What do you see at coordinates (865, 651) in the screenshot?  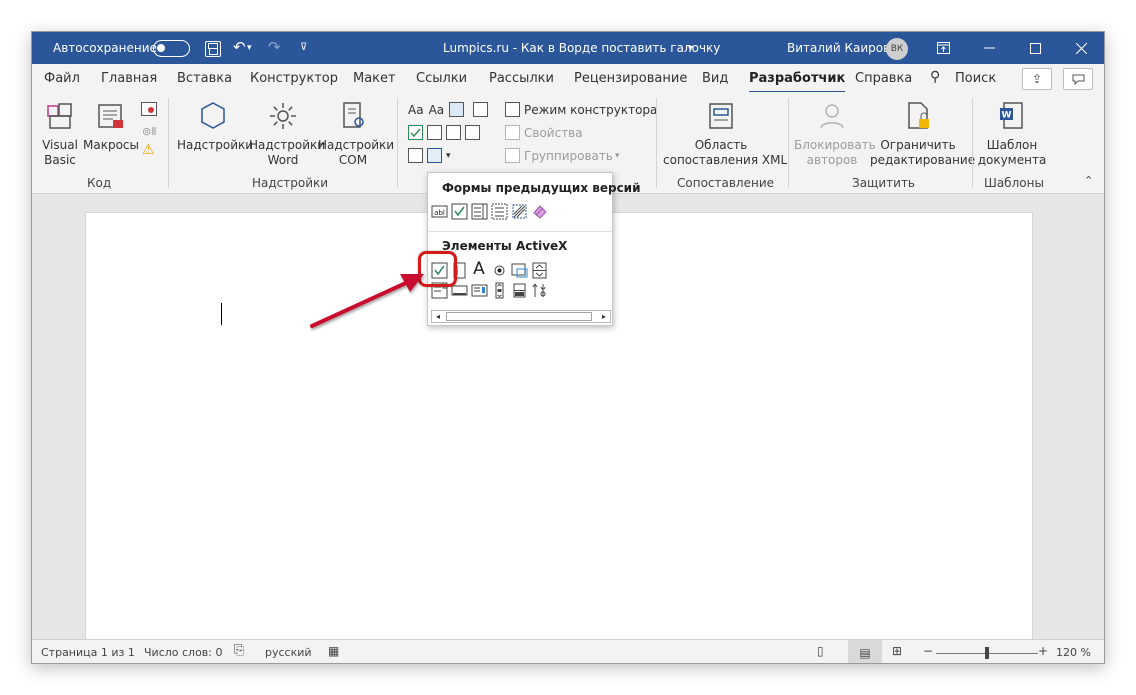 I see `print-layout-icon: ▤` at bounding box center [865, 651].